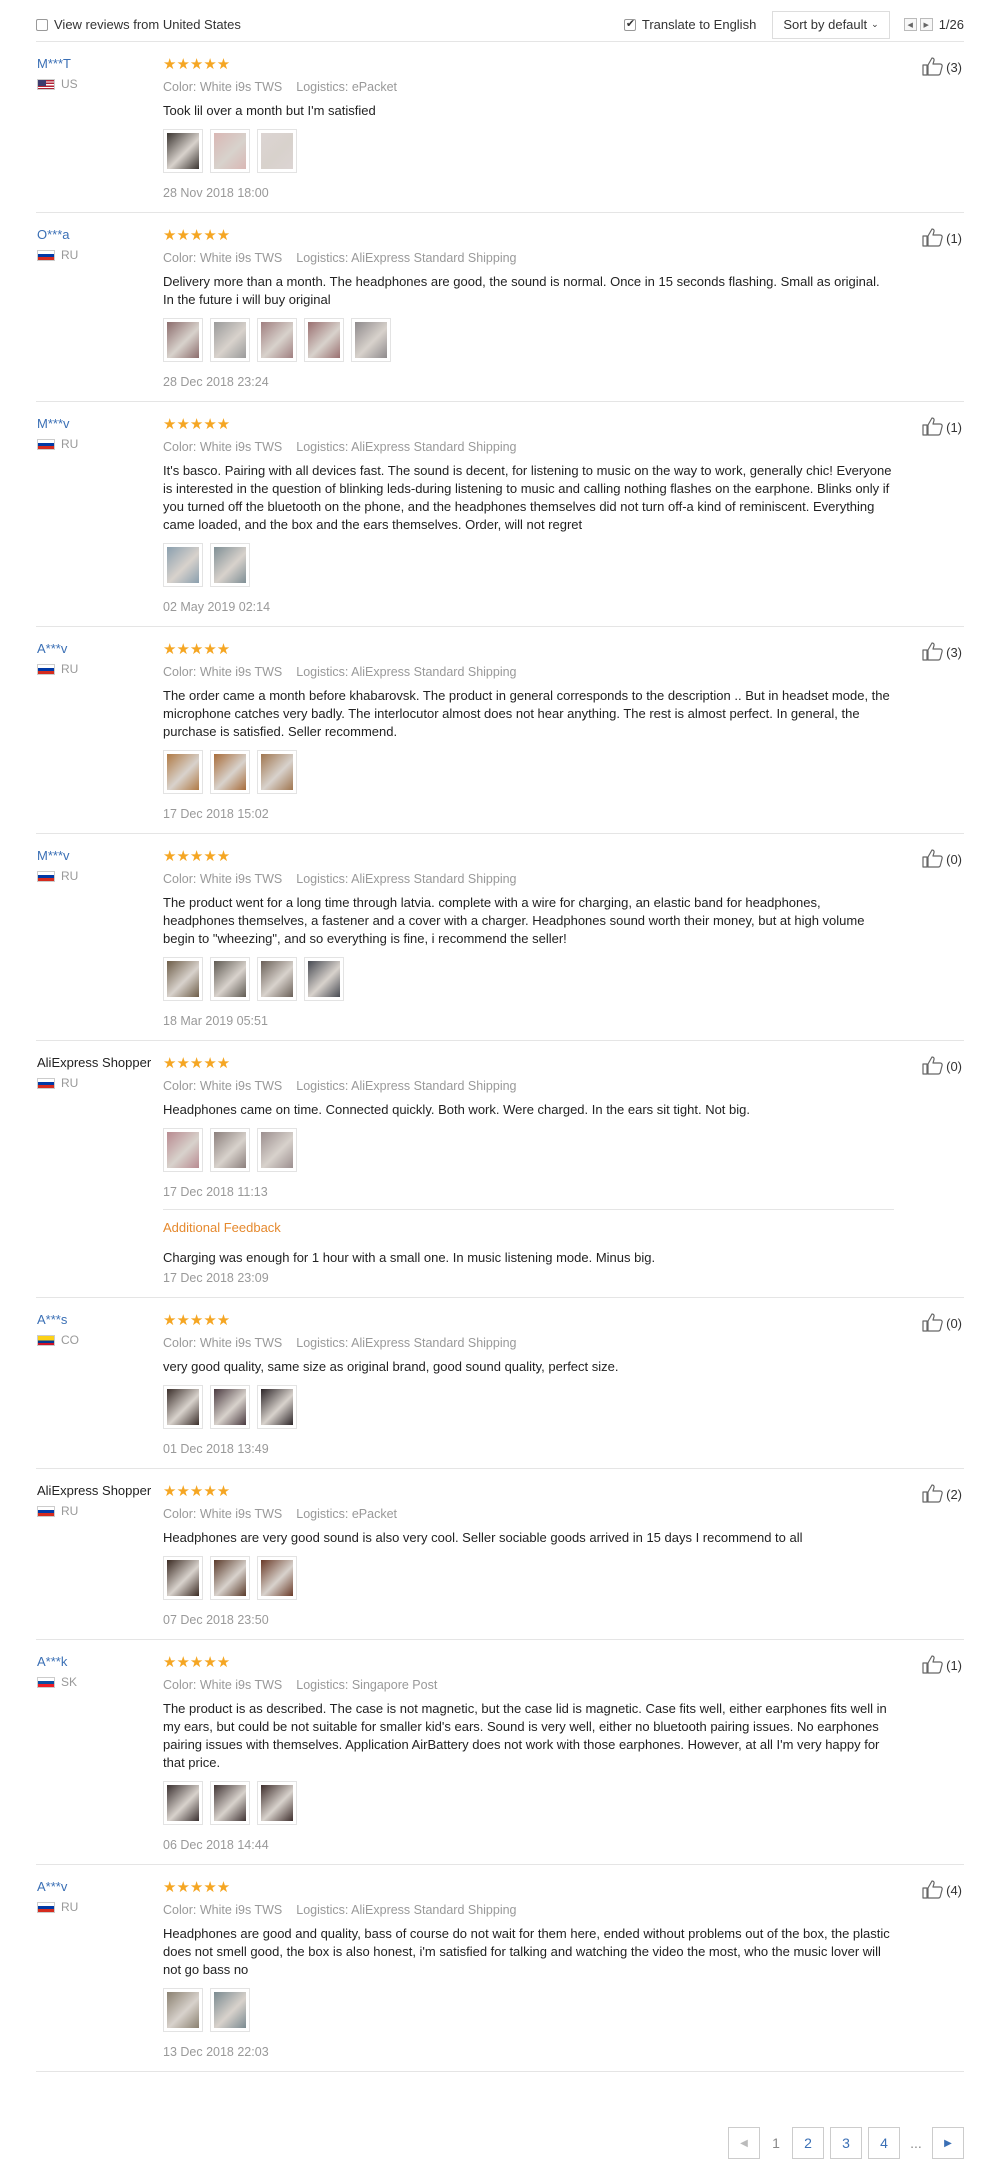  I want to click on reviewer-name: M***T, so click(97, 63).